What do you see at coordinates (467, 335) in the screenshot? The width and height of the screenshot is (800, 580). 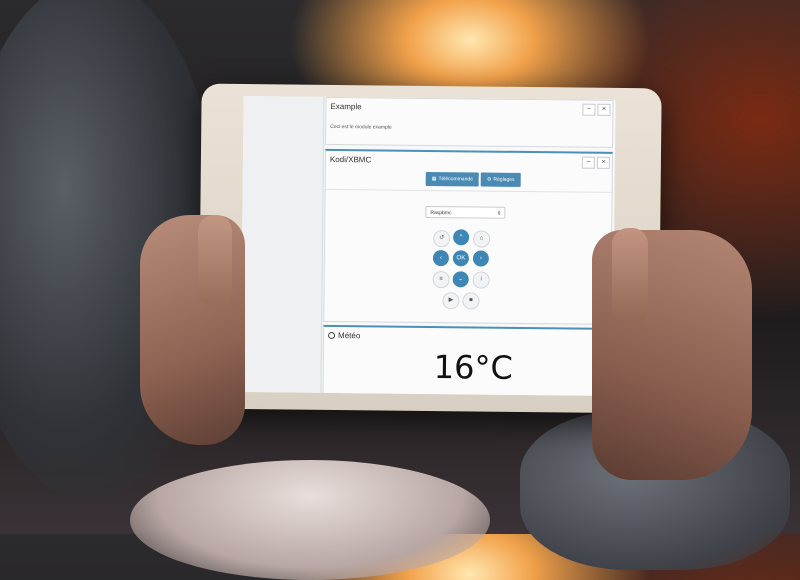 I see `meteo-header: Météo` at bounding box center [467, 335].